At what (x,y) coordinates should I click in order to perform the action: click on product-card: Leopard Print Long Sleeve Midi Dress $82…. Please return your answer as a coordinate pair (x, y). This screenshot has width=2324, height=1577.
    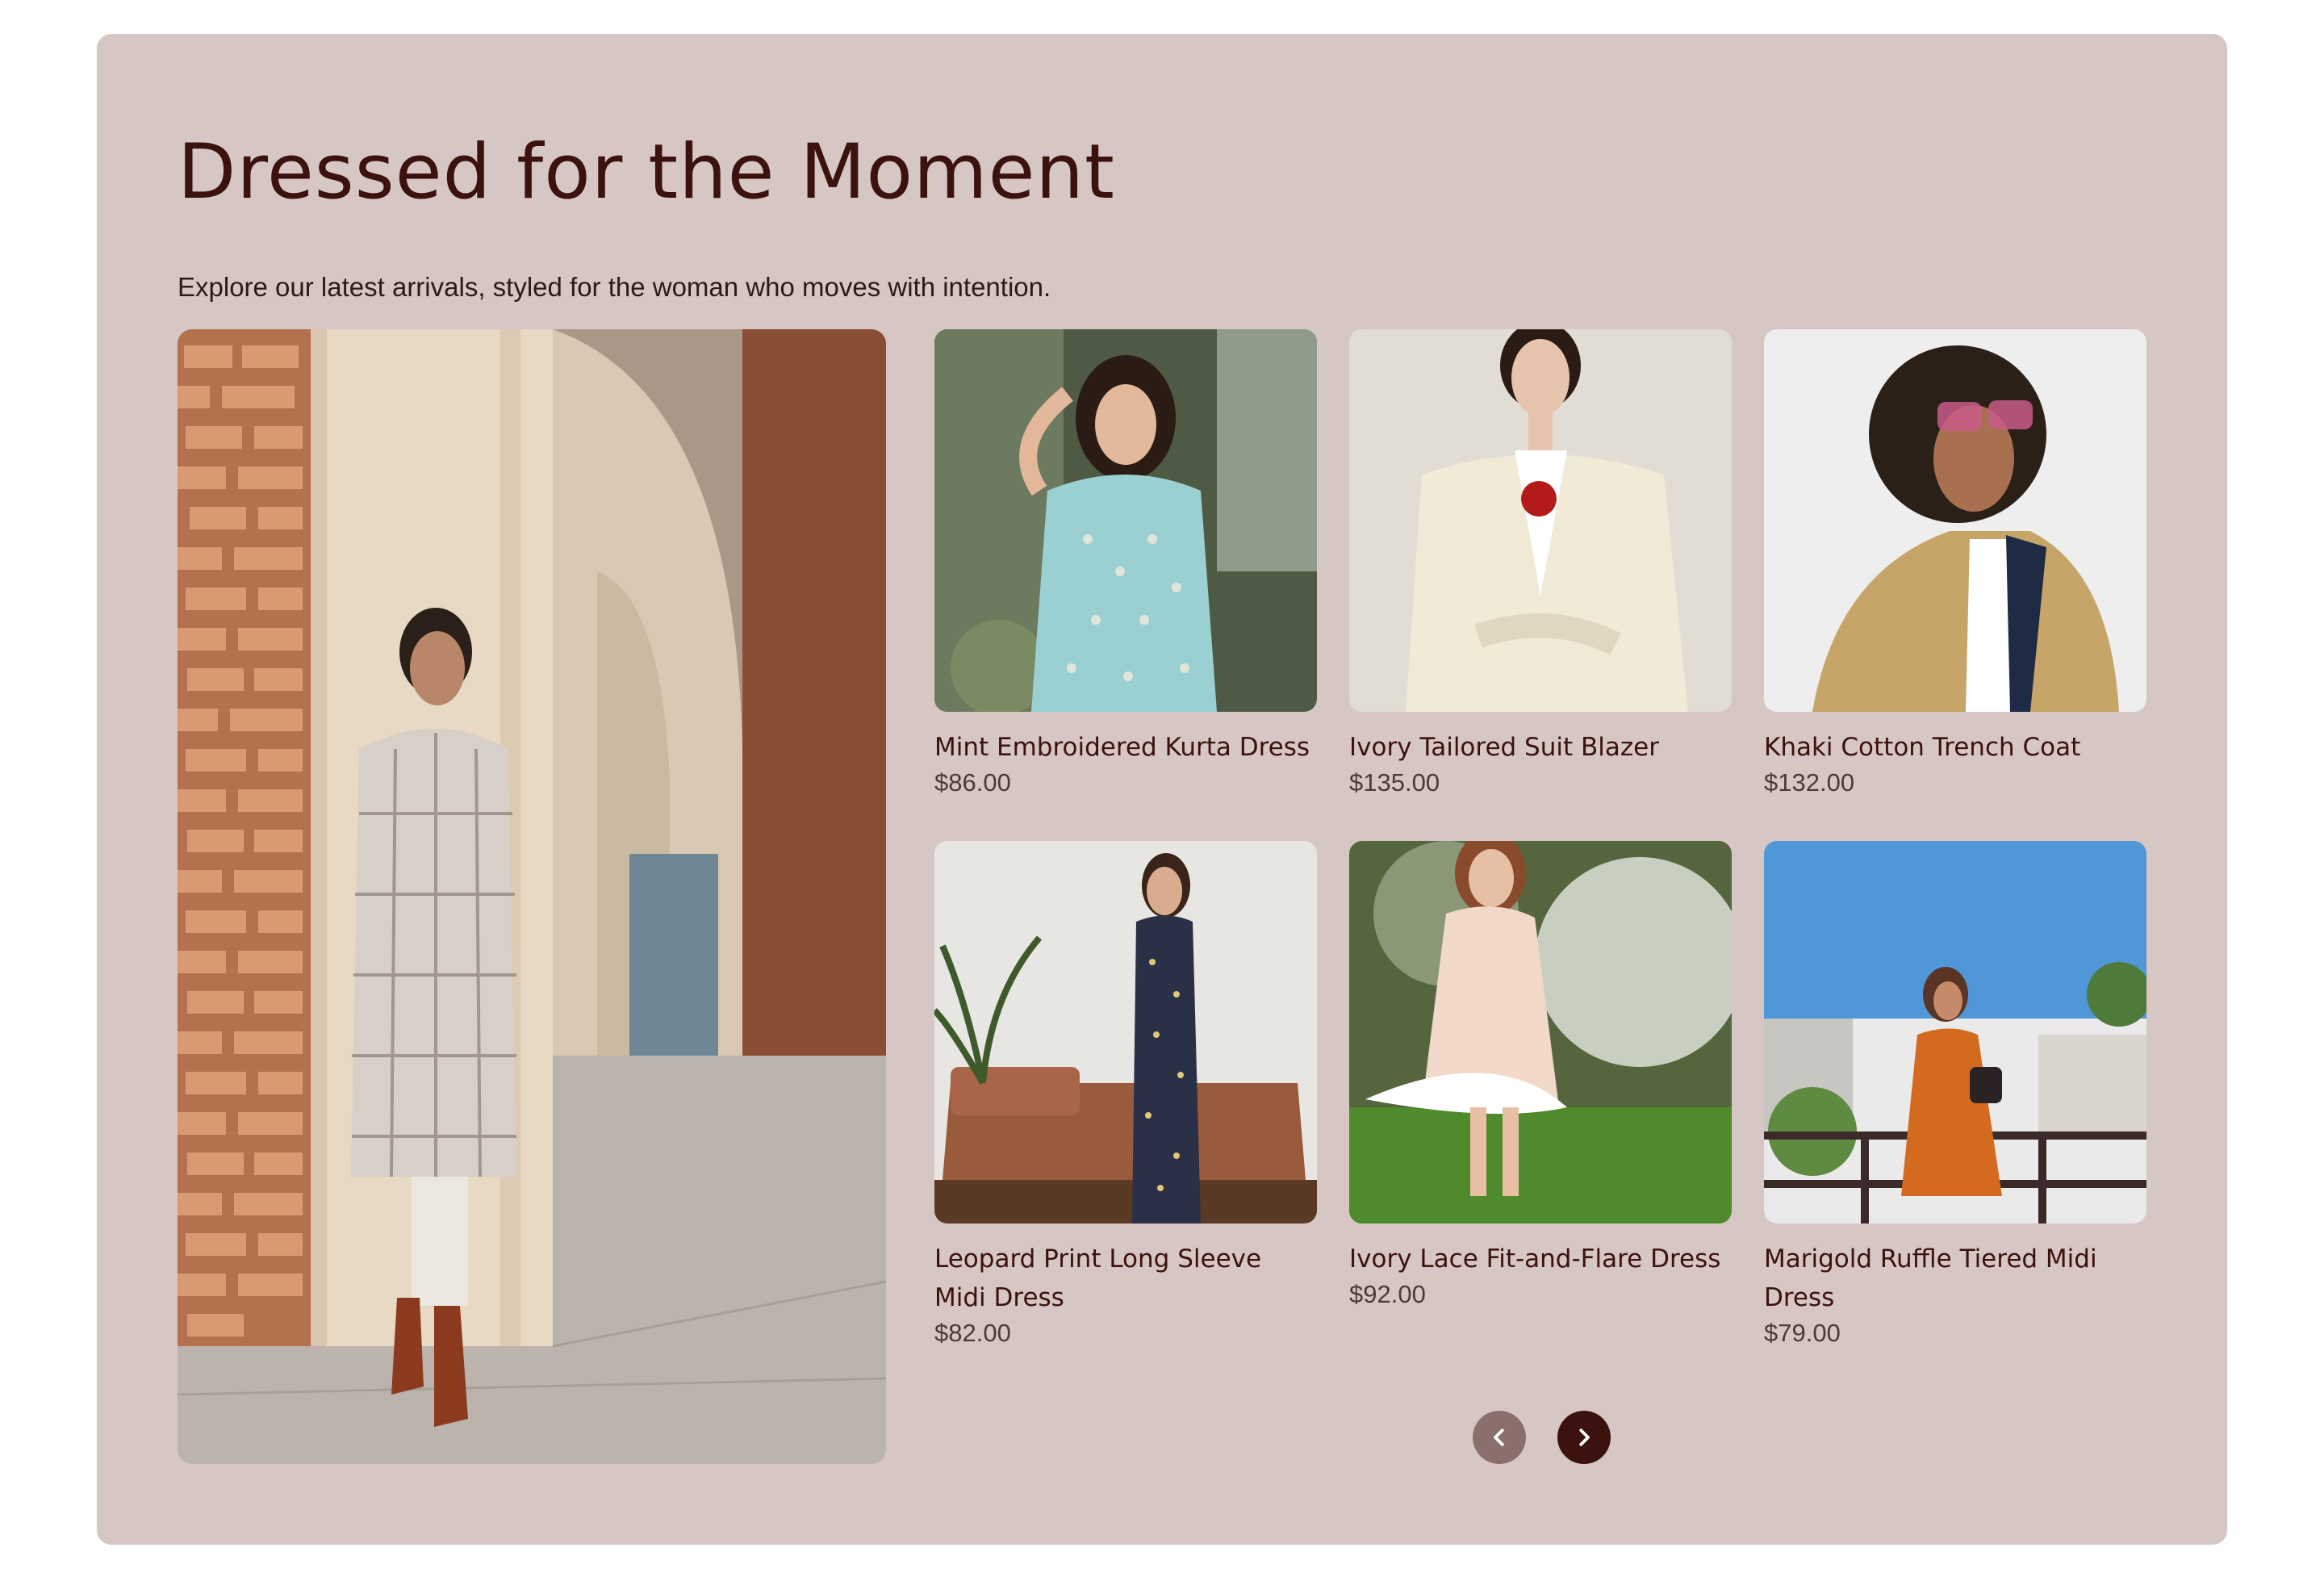
    Looking at the image, I should click on (1125, 1094).